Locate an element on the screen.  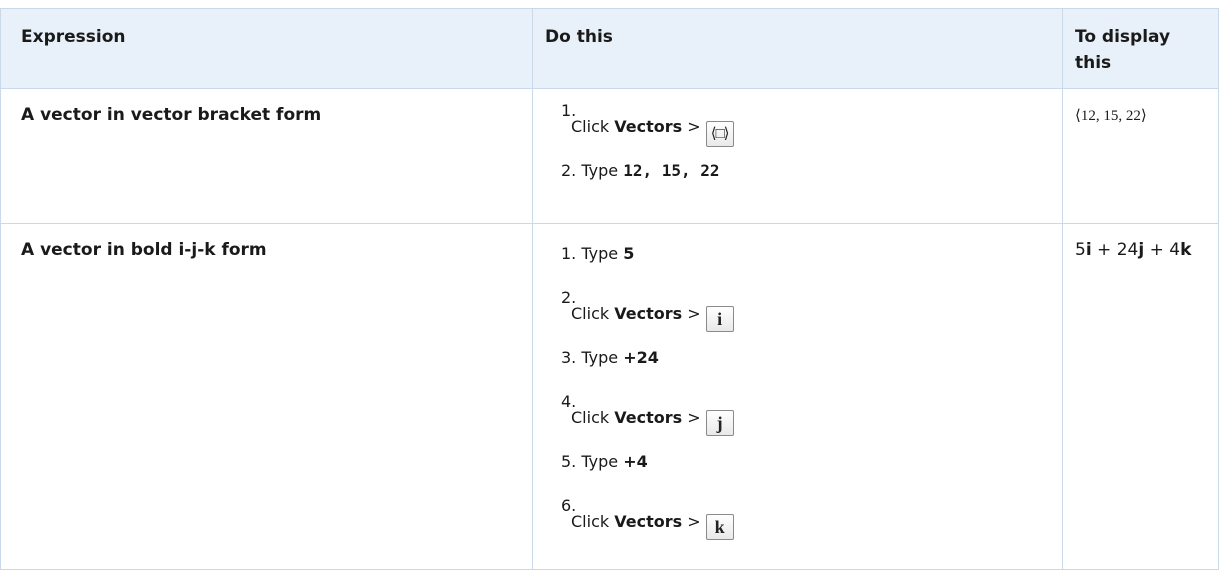
step-item: 3. Type +24 is located at coordinates (808, 360).